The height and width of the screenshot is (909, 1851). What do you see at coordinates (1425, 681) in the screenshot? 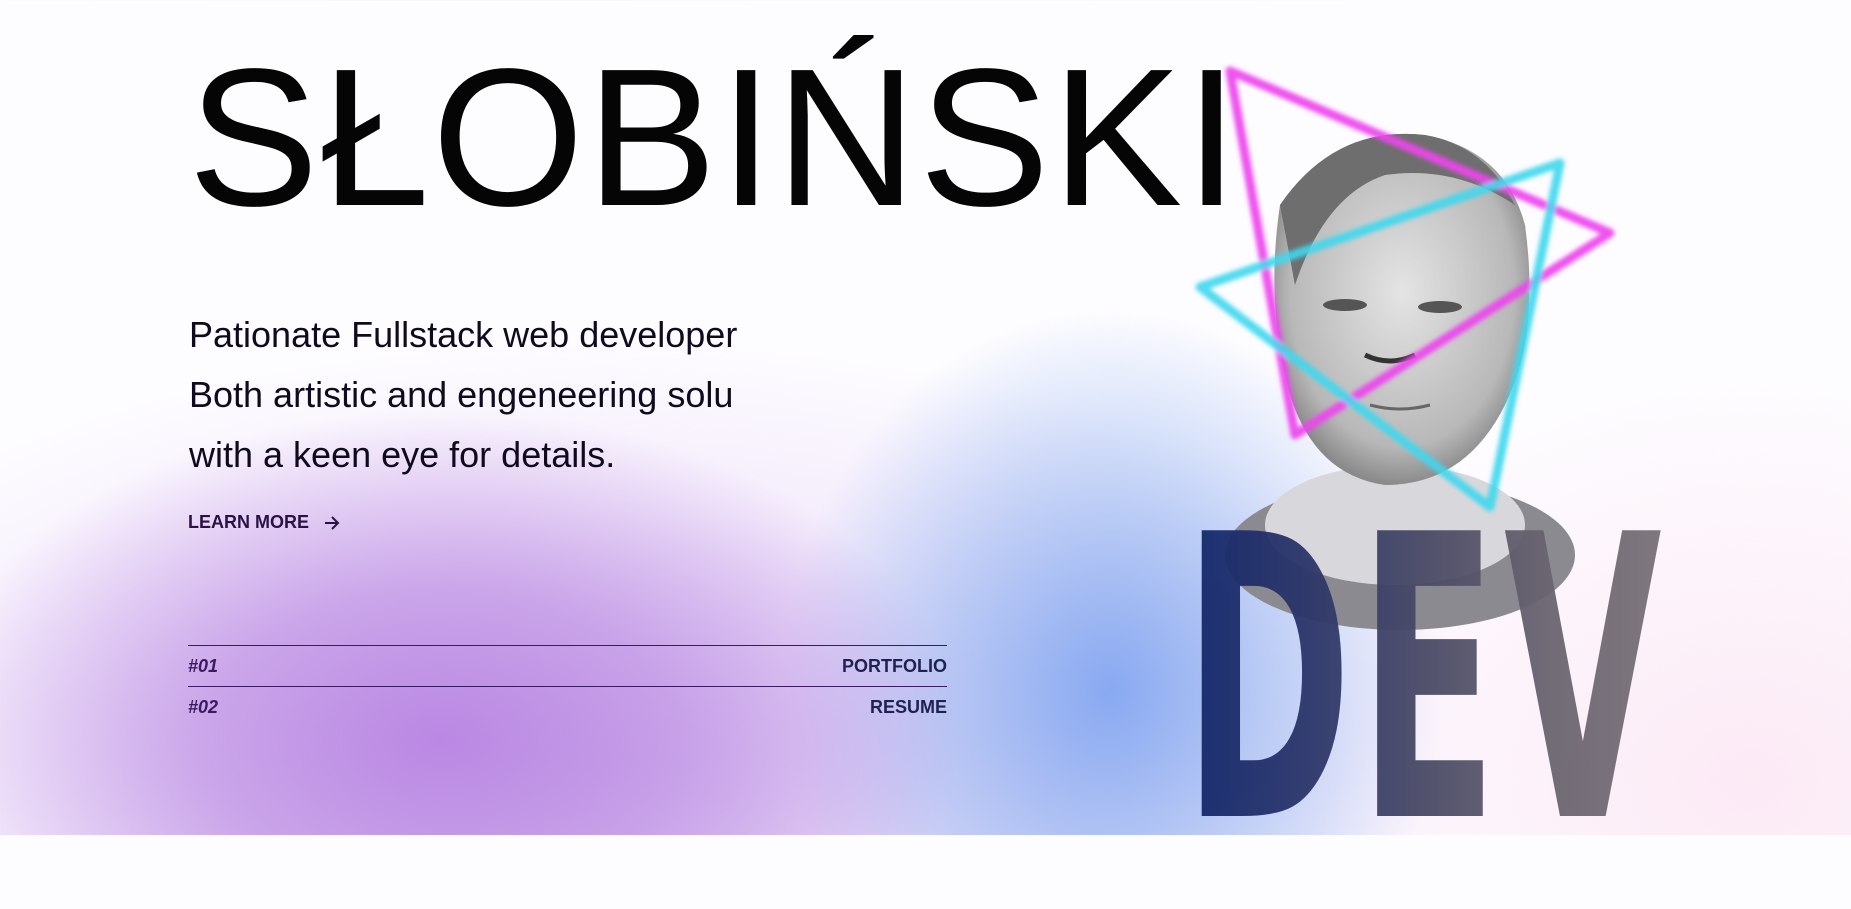
I see `dev-overlay-text: DEV` at bounding box center [1425, 681].